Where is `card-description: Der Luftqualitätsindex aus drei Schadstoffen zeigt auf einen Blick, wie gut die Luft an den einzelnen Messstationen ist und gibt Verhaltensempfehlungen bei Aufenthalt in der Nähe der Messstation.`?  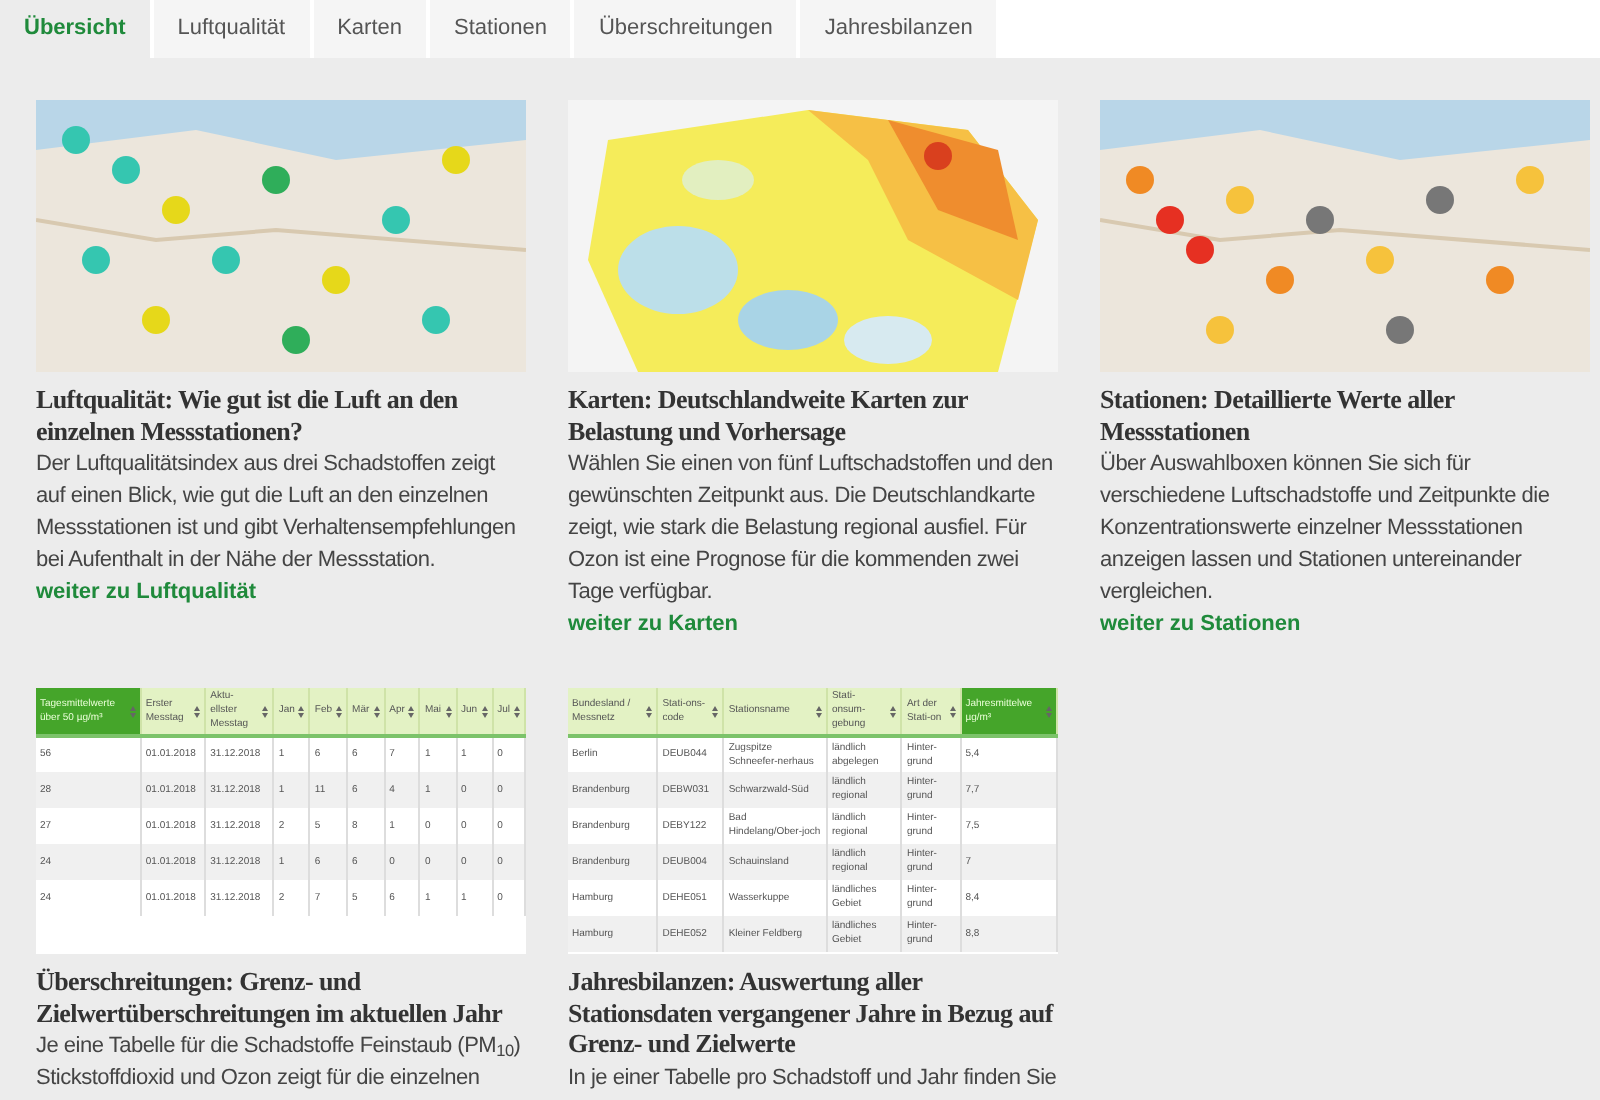
card-description: Der Luftqualitätsindex aus drei Schadstoffen zeigt auf einen Blick, wie gut die Luft an den einzelnen Messstationen ist und gibt Verhaltensempfehlungen bei Aufenthalt in der Nähe der Messstation. is located at coordinates (277, 513).